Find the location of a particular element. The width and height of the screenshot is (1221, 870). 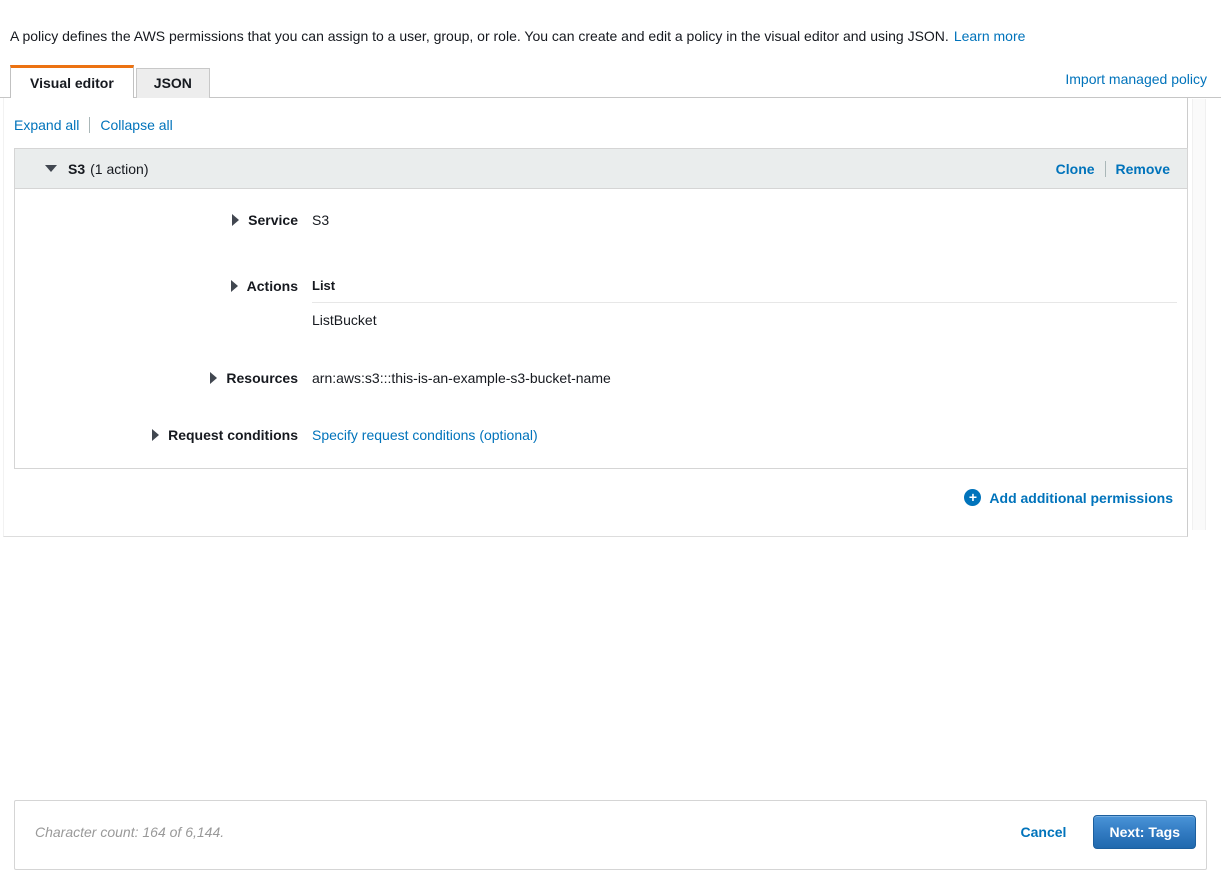

service-row-toggle: Service is located at coordinates (156, 220).